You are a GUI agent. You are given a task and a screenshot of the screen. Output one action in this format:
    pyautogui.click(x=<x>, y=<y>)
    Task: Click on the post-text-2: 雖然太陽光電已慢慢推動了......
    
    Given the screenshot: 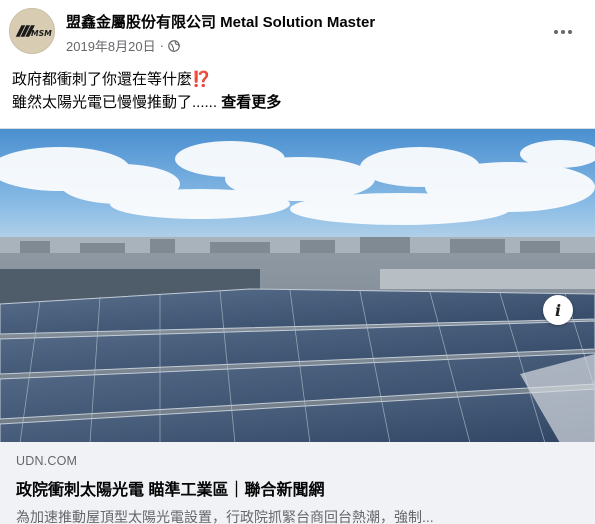 What is the action you would take?
    pyautogui.click(x=115, y=102)
    